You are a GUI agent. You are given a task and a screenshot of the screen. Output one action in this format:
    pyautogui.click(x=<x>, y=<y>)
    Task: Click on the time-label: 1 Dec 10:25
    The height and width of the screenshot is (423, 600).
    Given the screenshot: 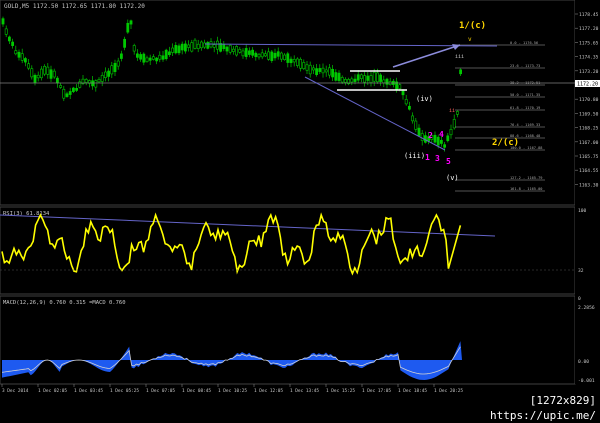 What is the action you would take?
    pyautogui.click(x=232, y=391)
    